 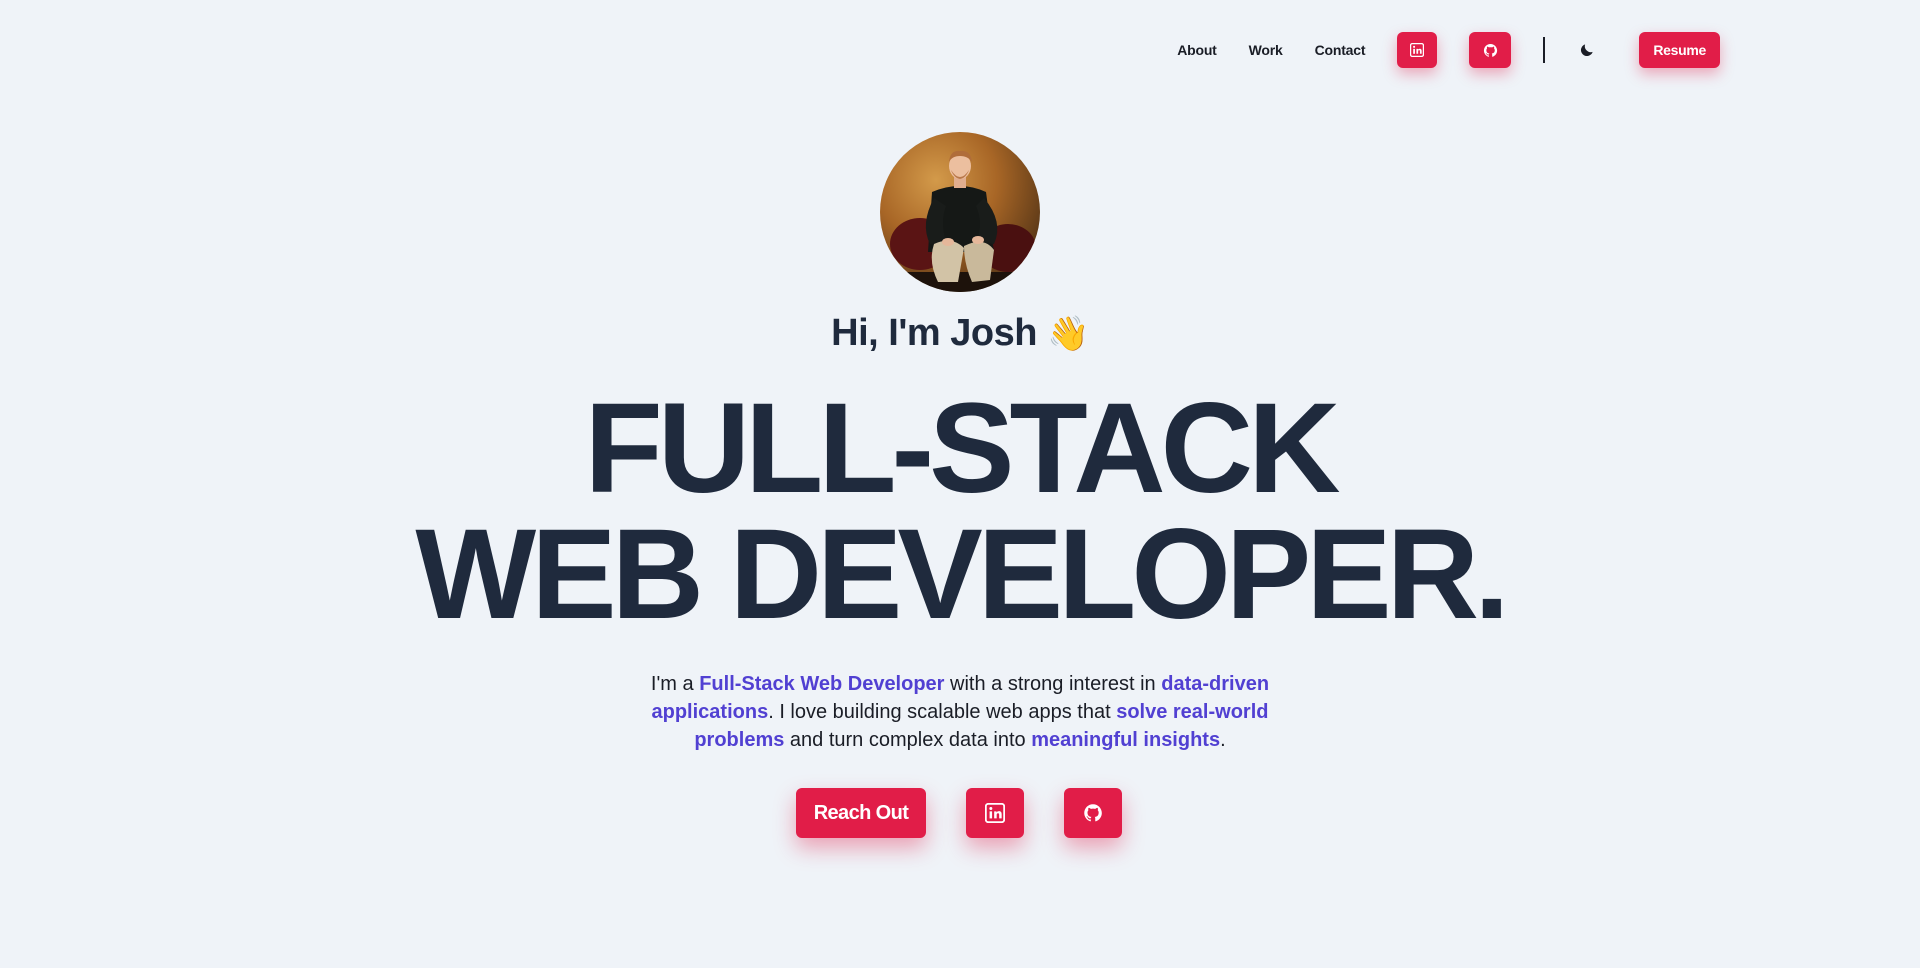 I want to click on nav-linkedin-button, so click(x=1417, y=50).